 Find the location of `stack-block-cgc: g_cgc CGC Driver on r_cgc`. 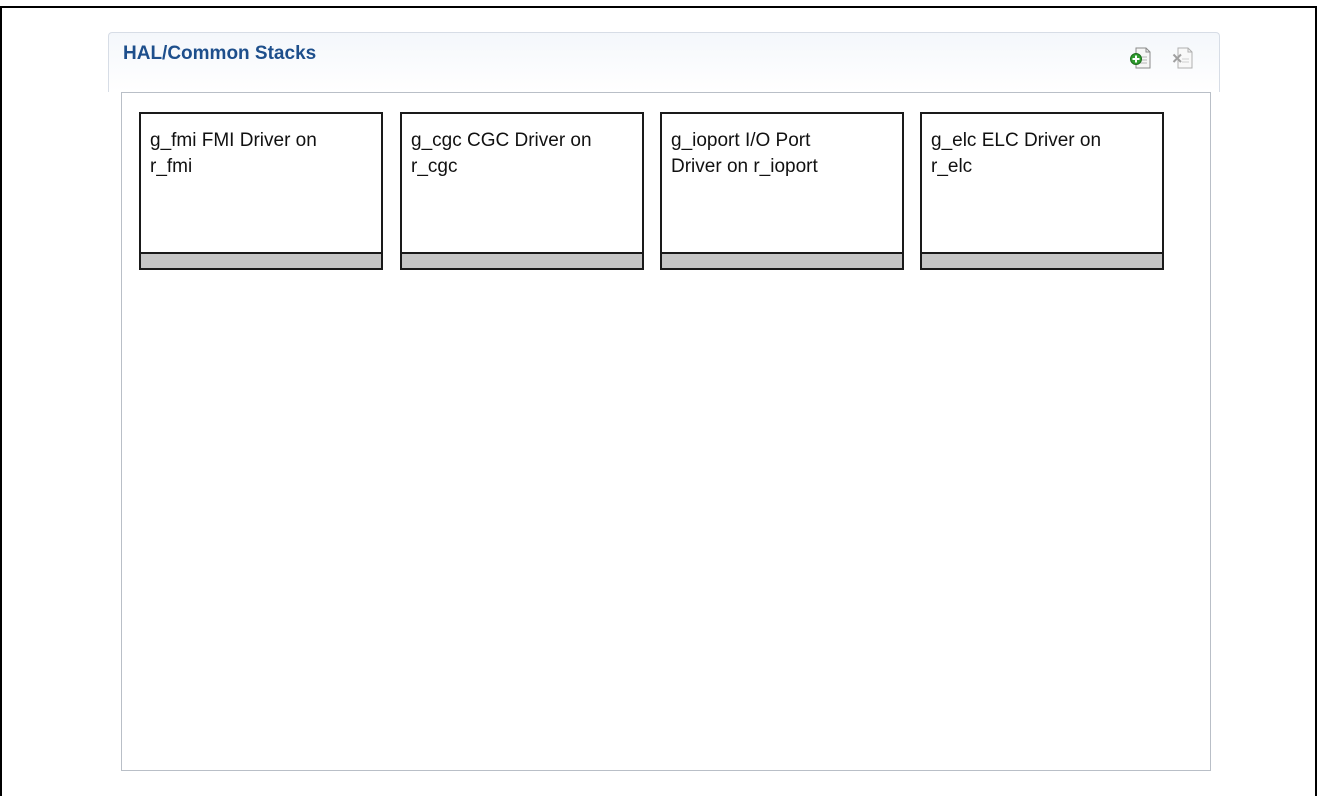

stack-block-cgc: g_cgc CGC Driver on r_cgc is located at coordinates (522, 191).